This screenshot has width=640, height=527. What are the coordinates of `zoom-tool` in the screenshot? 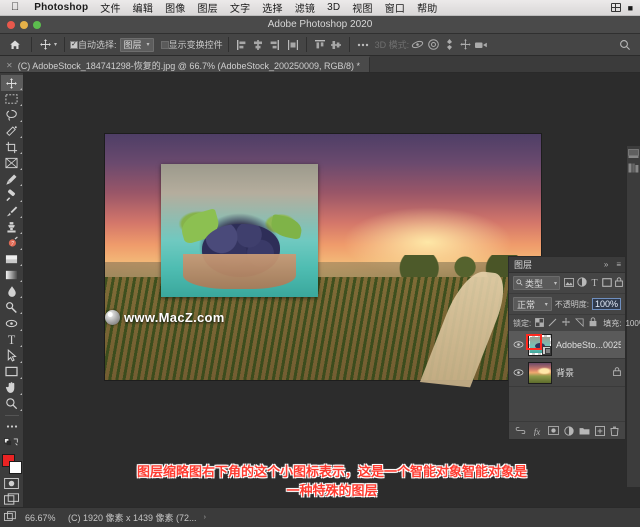 It's located at (12, 404).